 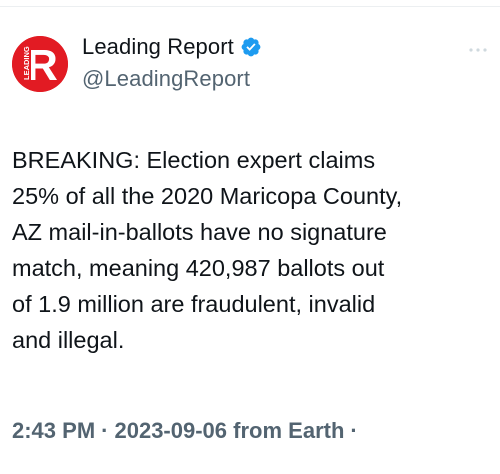 I want to click on leading-report-logo: R LEADING, so click(x=40, y=64).